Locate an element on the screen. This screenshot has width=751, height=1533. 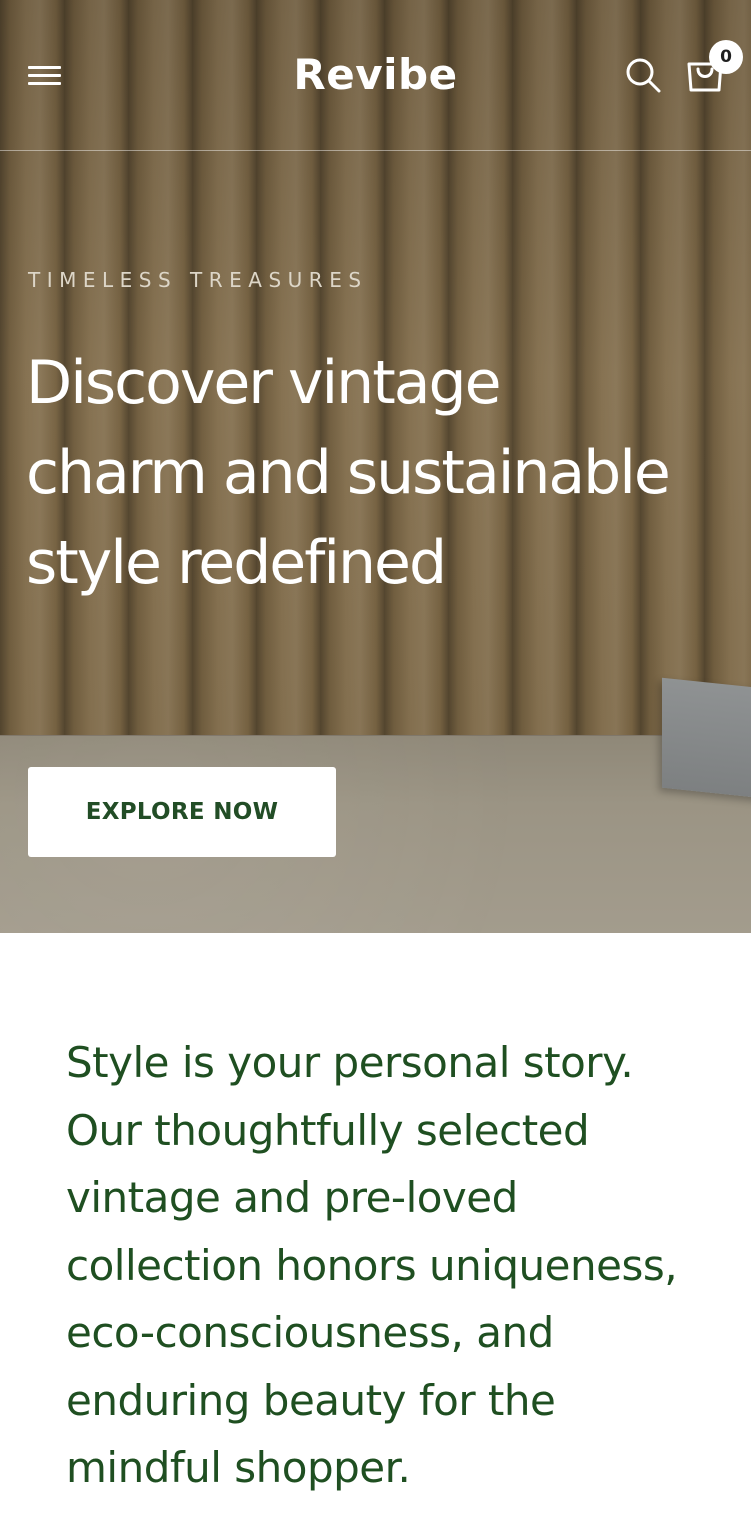
hero-eyebrow: TIMELESS TREASURES is located at coordinates (198, 280).